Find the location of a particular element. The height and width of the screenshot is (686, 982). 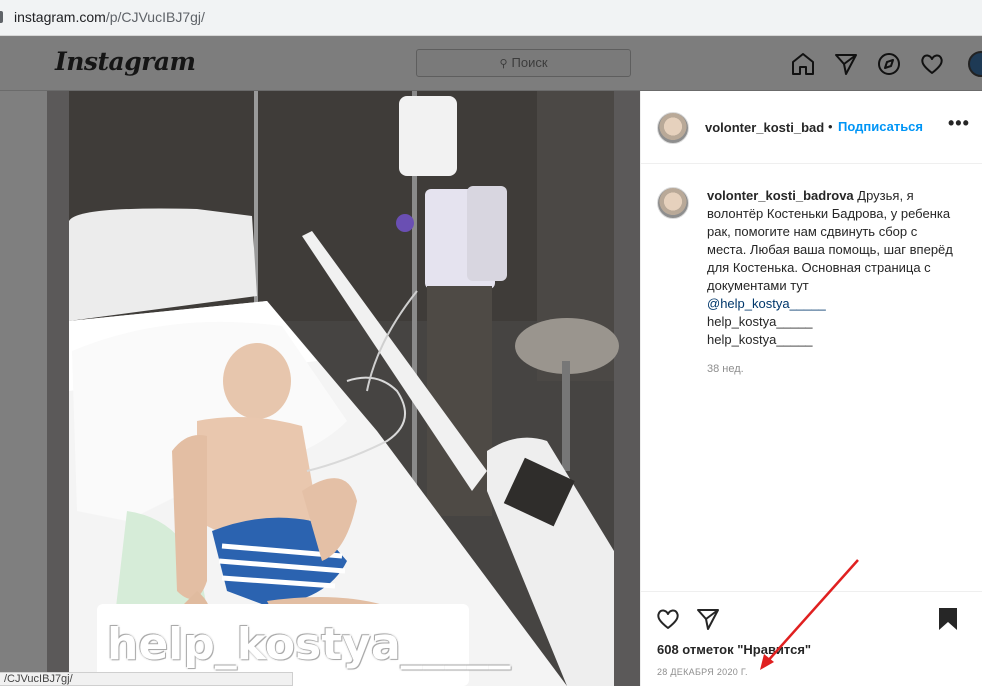

post-header: volonter_kosti_bad • Подписаться ••• is located at coordinates (811, 127).